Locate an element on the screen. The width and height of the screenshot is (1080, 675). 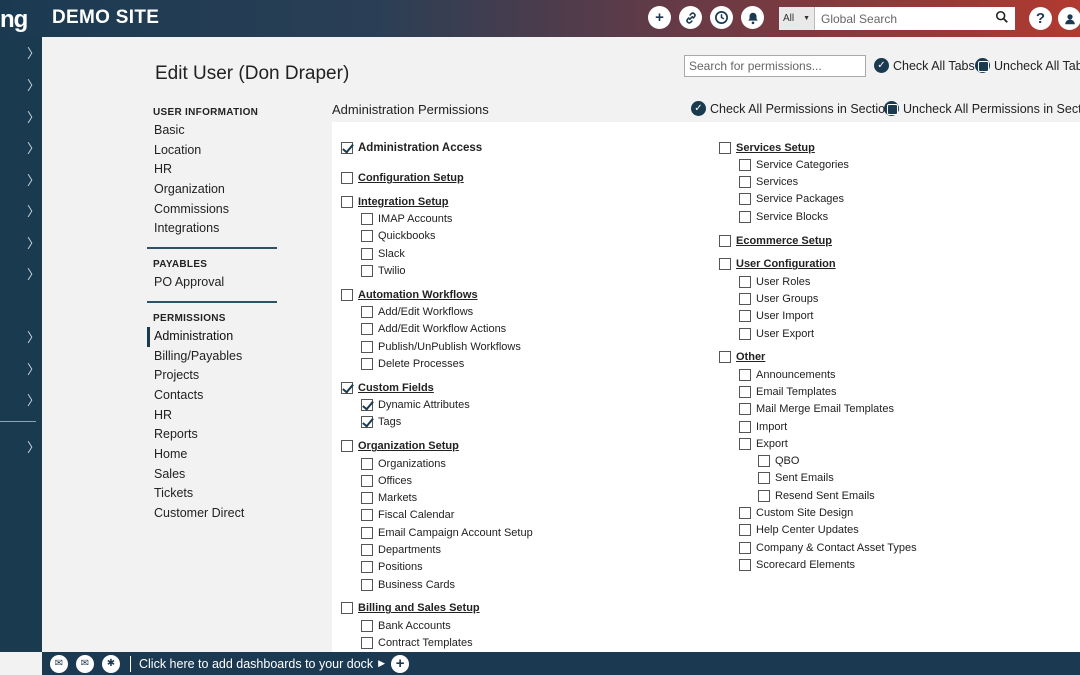
logo: ng is located at coordinates (14, 20).